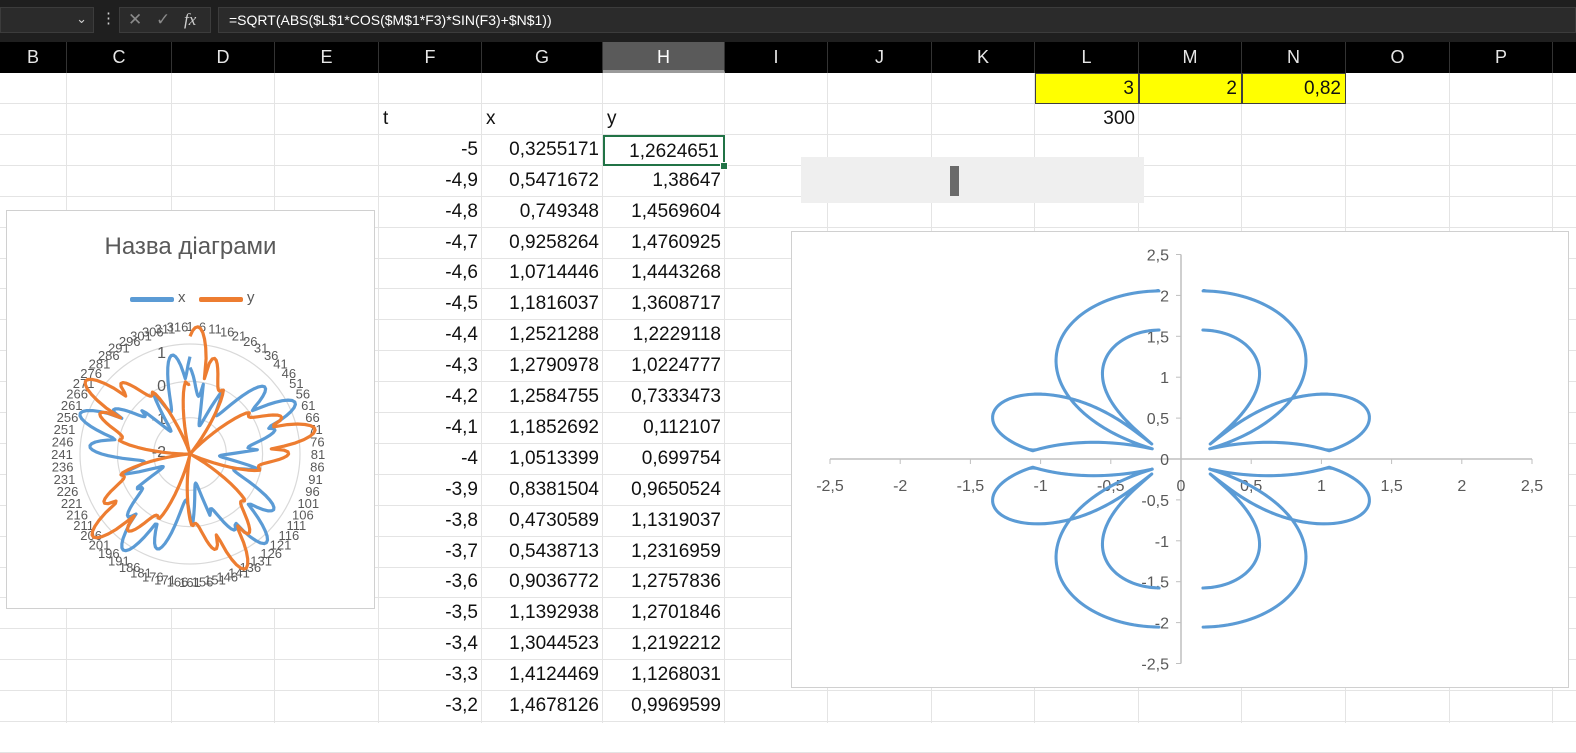 The image size is (1576, 753). I want to click on x-tick-label: 1, so click(1321, 486).